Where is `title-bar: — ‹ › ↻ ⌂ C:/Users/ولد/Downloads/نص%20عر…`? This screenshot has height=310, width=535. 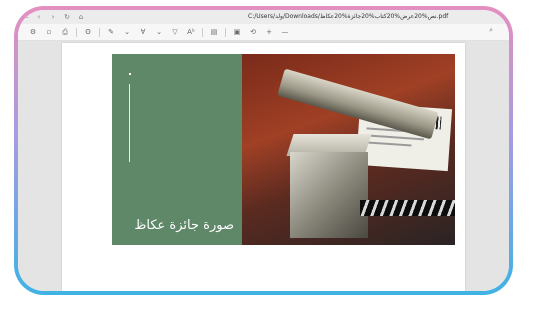 title-bar: — ‹ › ↻ ⌂ C:/Users/ولد/Downloads/نص%20عر… is located at coordinates (263, 17).